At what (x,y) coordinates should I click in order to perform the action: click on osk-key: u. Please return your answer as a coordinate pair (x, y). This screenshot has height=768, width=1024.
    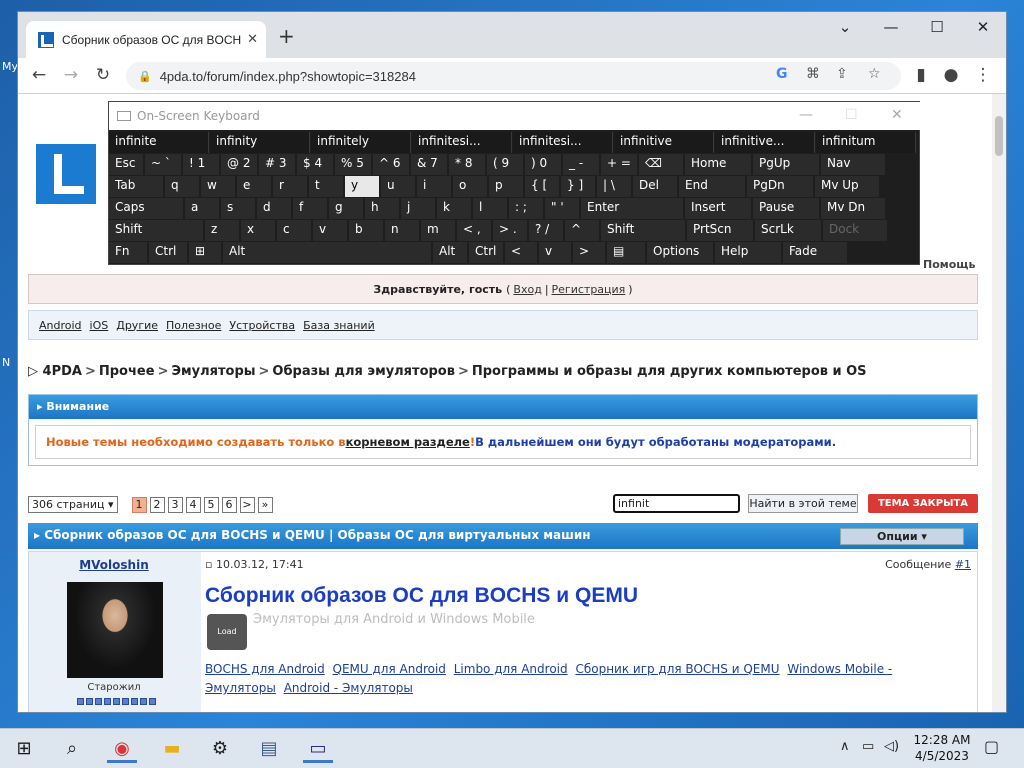
    Looking at the image, I should click on (398, 186).